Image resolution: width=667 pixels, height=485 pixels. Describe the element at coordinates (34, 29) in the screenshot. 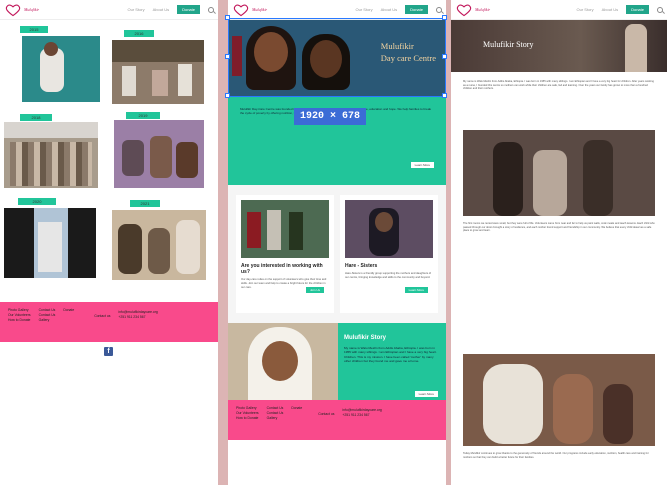

I see `year-label-2015: 2015` at that location.